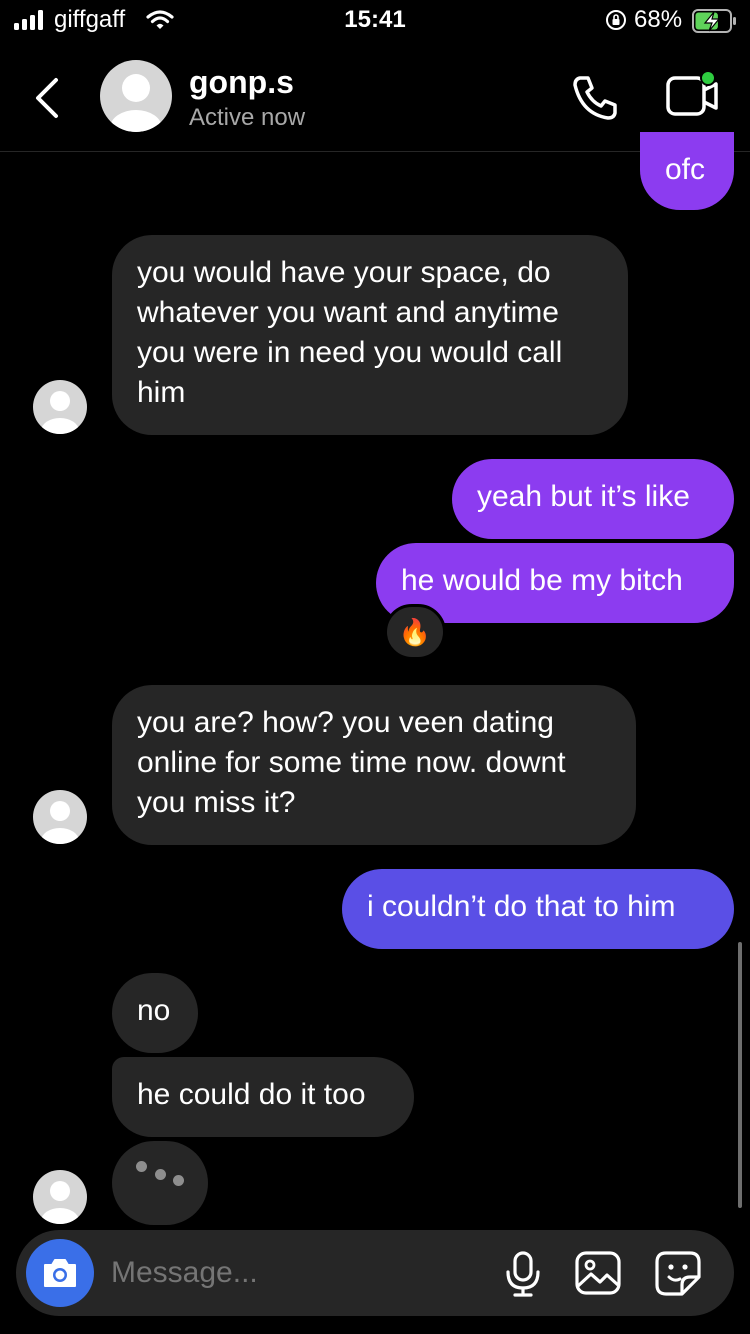 The width and height of the screenshot is (750, 1334). I want to click on message-composer, so click(375, 1273).